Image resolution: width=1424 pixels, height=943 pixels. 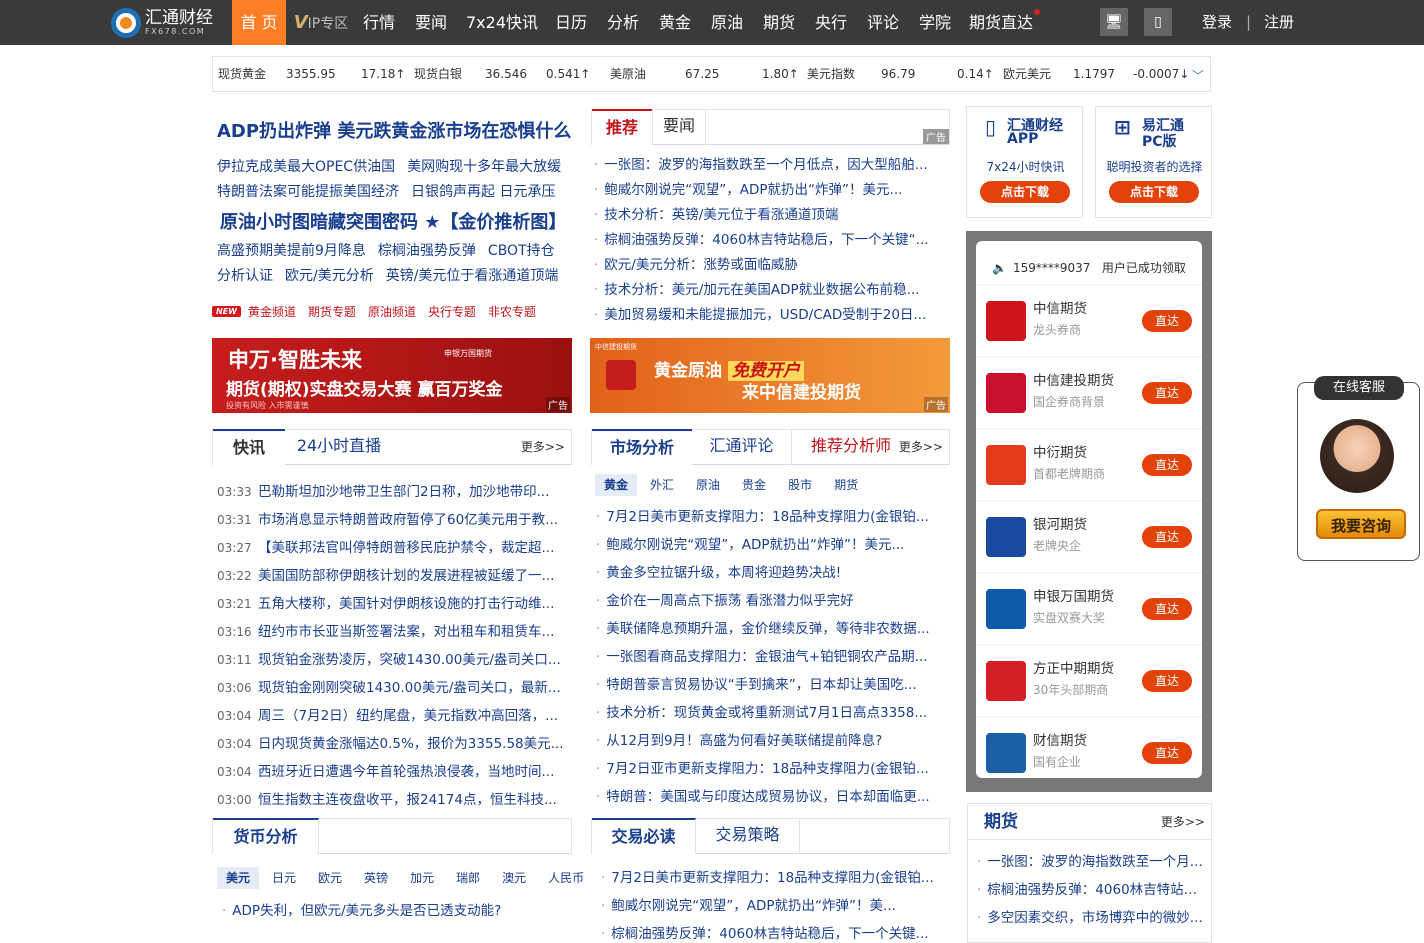 What do you see at coordinates (376, 878) in the screenshot?
I see `subtab: 英镑` at bounding box center [376, 878].